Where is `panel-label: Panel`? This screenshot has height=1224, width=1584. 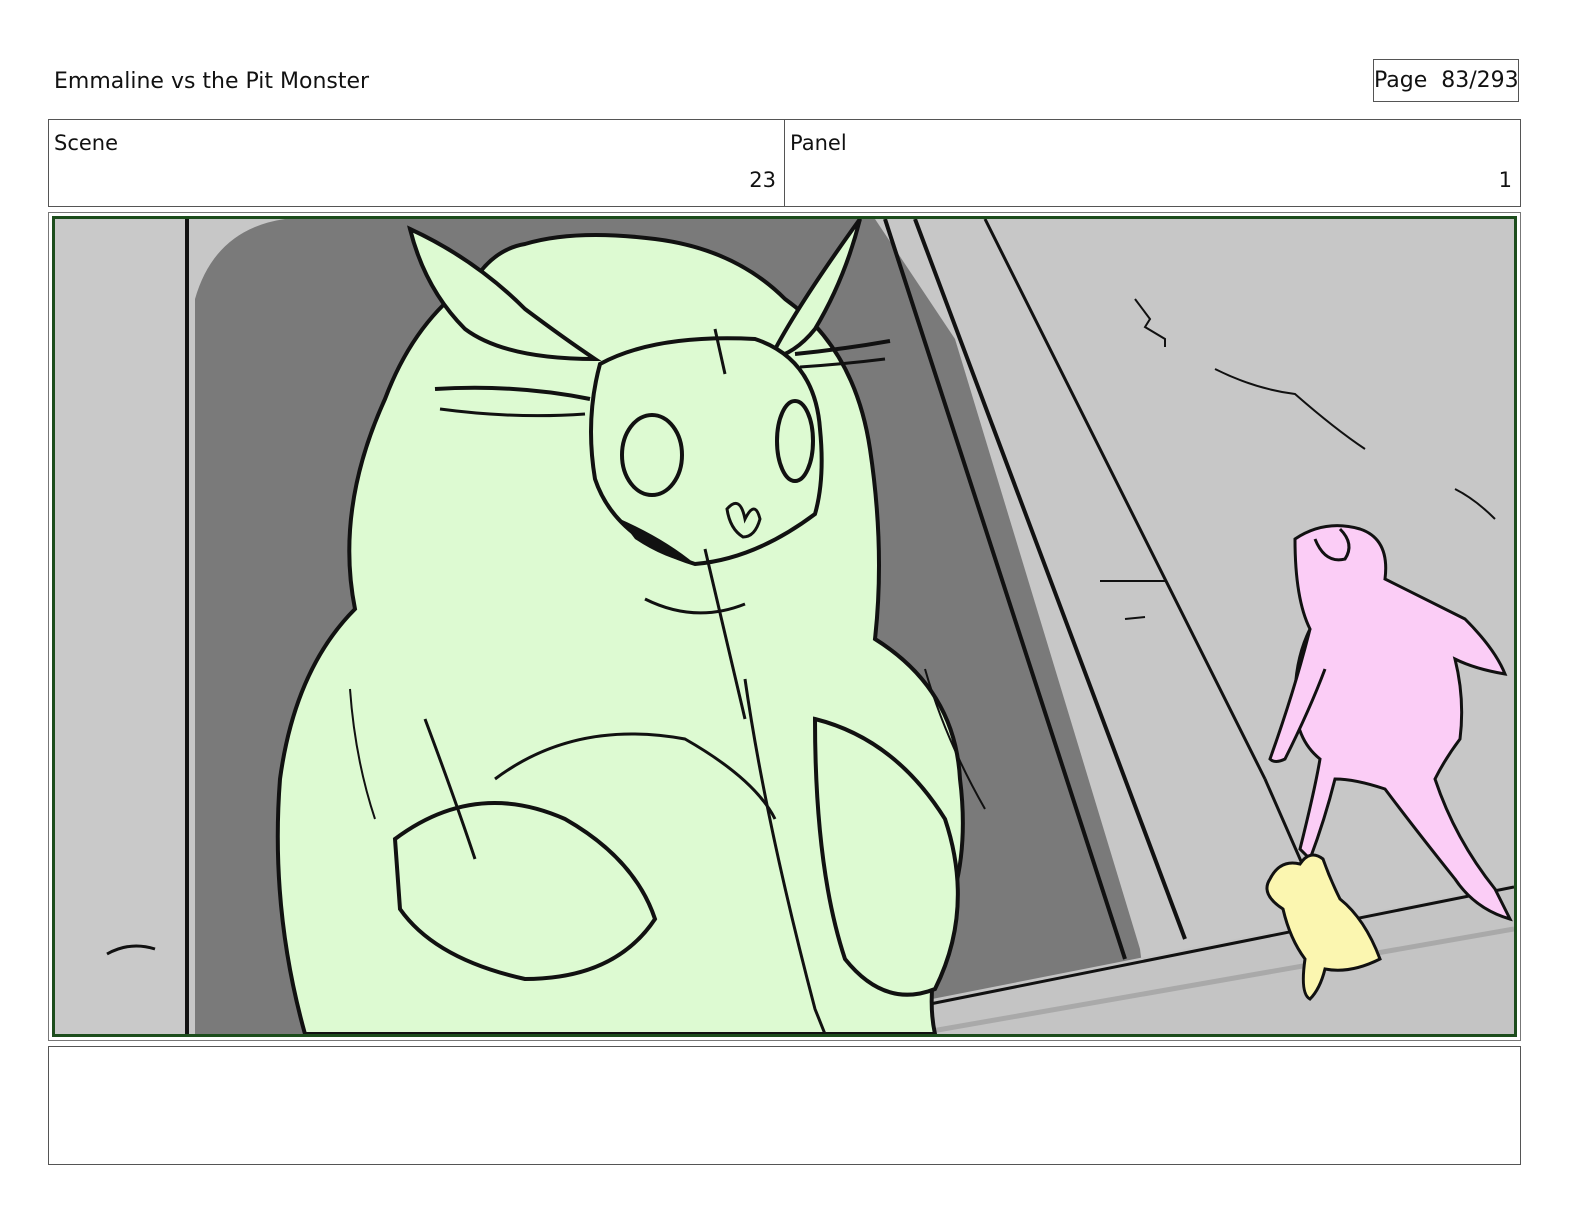 panel-label: Panel is located at coordinates (818, 143).